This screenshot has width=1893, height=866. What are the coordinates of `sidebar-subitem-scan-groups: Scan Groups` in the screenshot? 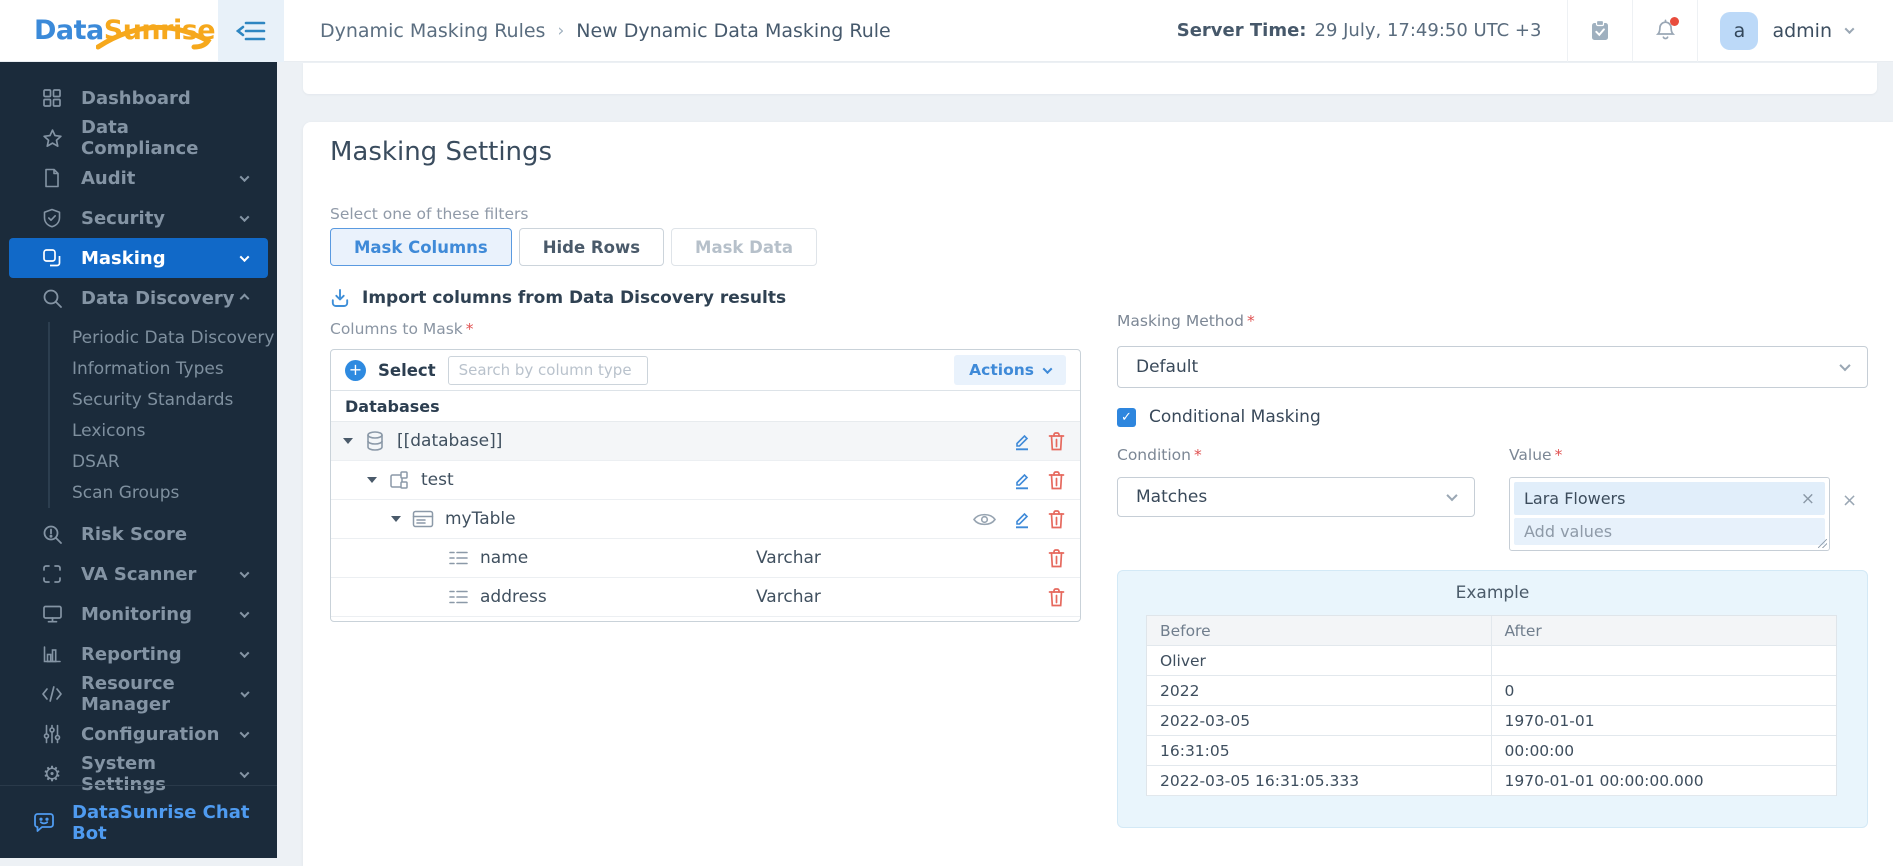 It's located at (174, 492).